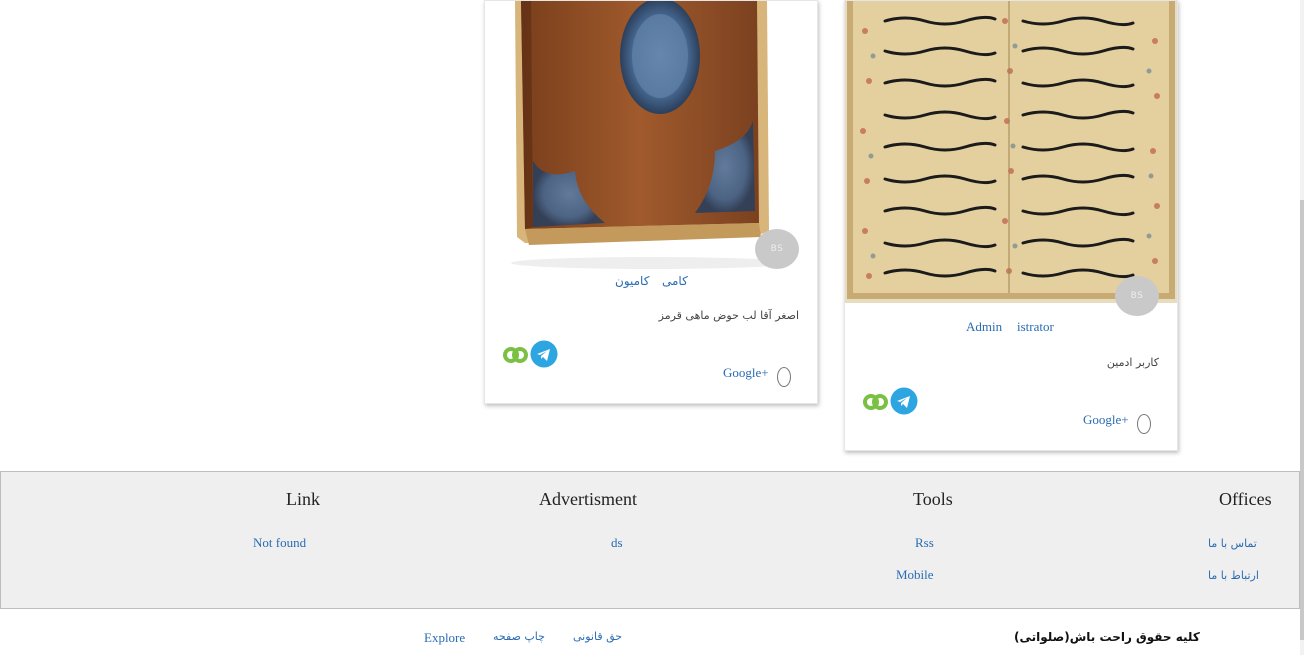 The image size is (1304, 655). What do you see at coordinates (1035, 327) in the screenshot?
I see `tag-link: istrator` at bounding box center [1035, 327].